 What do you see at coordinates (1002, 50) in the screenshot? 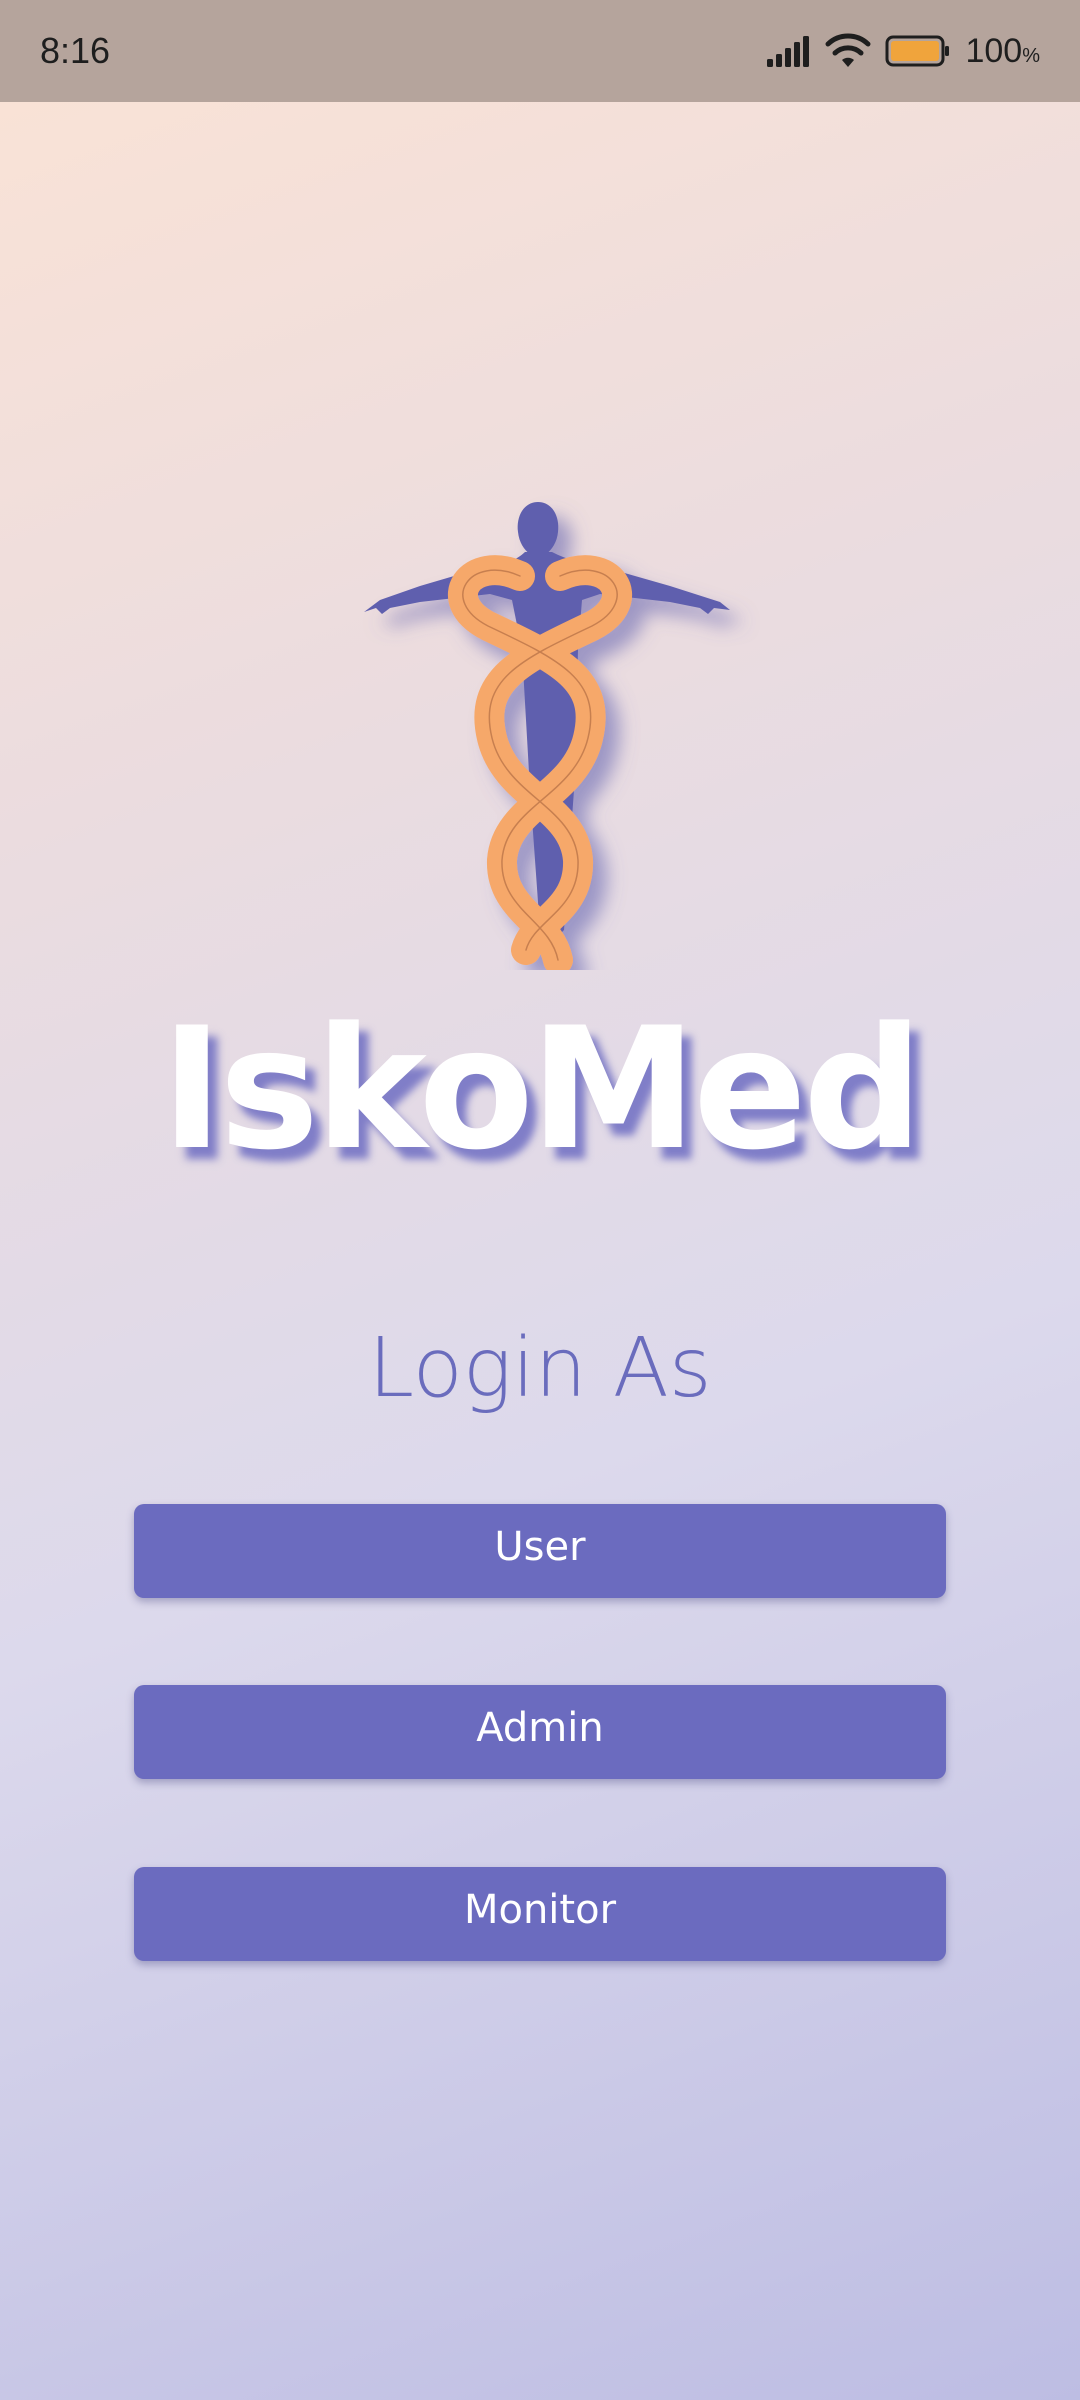
I see `battery-percentage: 100%` at bounding box center [1002, 50].